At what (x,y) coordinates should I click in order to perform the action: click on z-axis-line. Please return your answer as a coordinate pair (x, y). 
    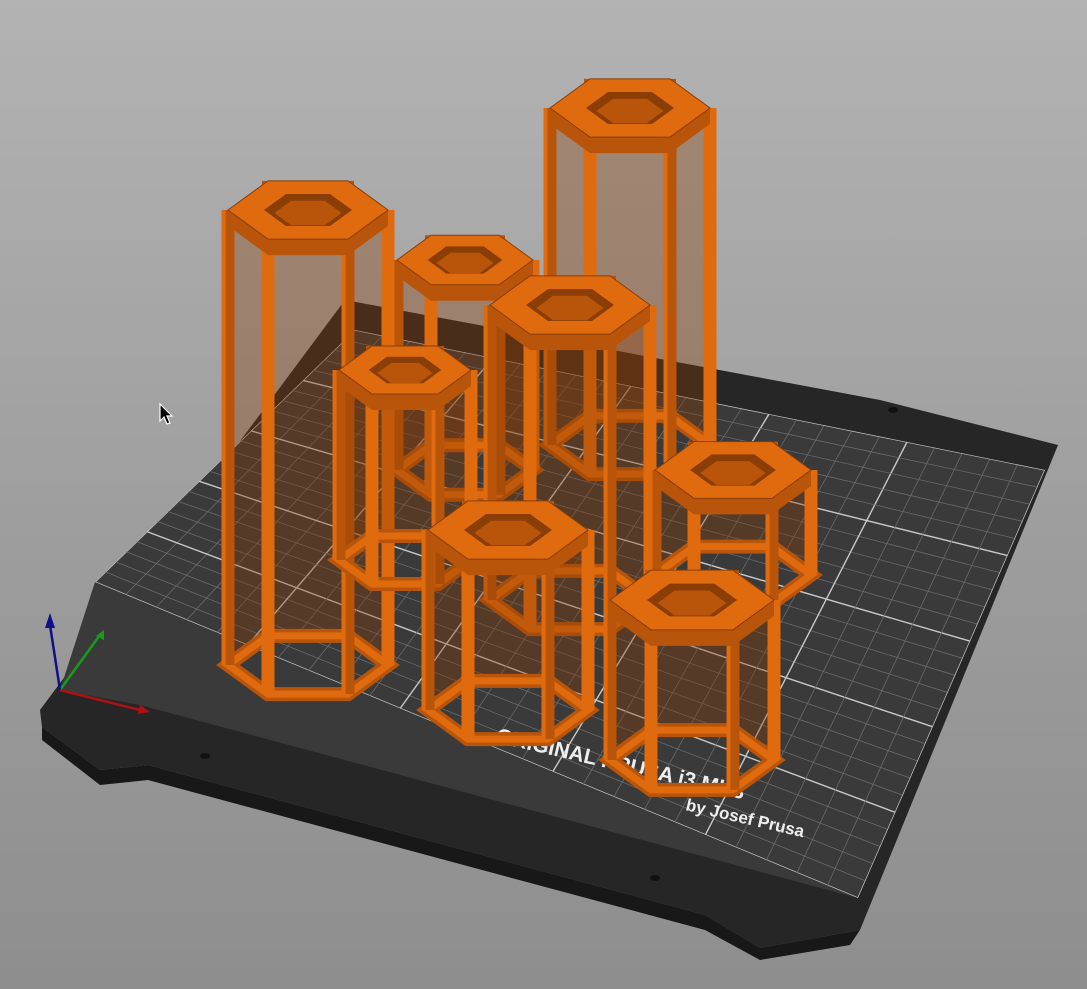
    Looking at the image, I should click on (55, 657).